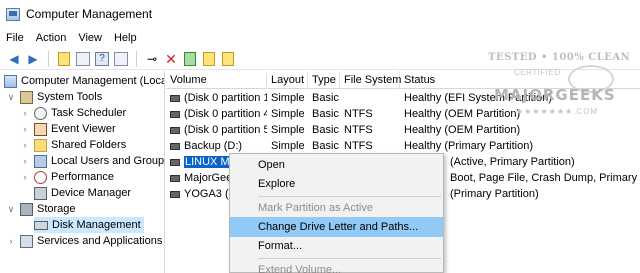 The width and height of the screenshot is (640, 273). I want to click on tree-item-performance: › Performance, so click(67, 177).